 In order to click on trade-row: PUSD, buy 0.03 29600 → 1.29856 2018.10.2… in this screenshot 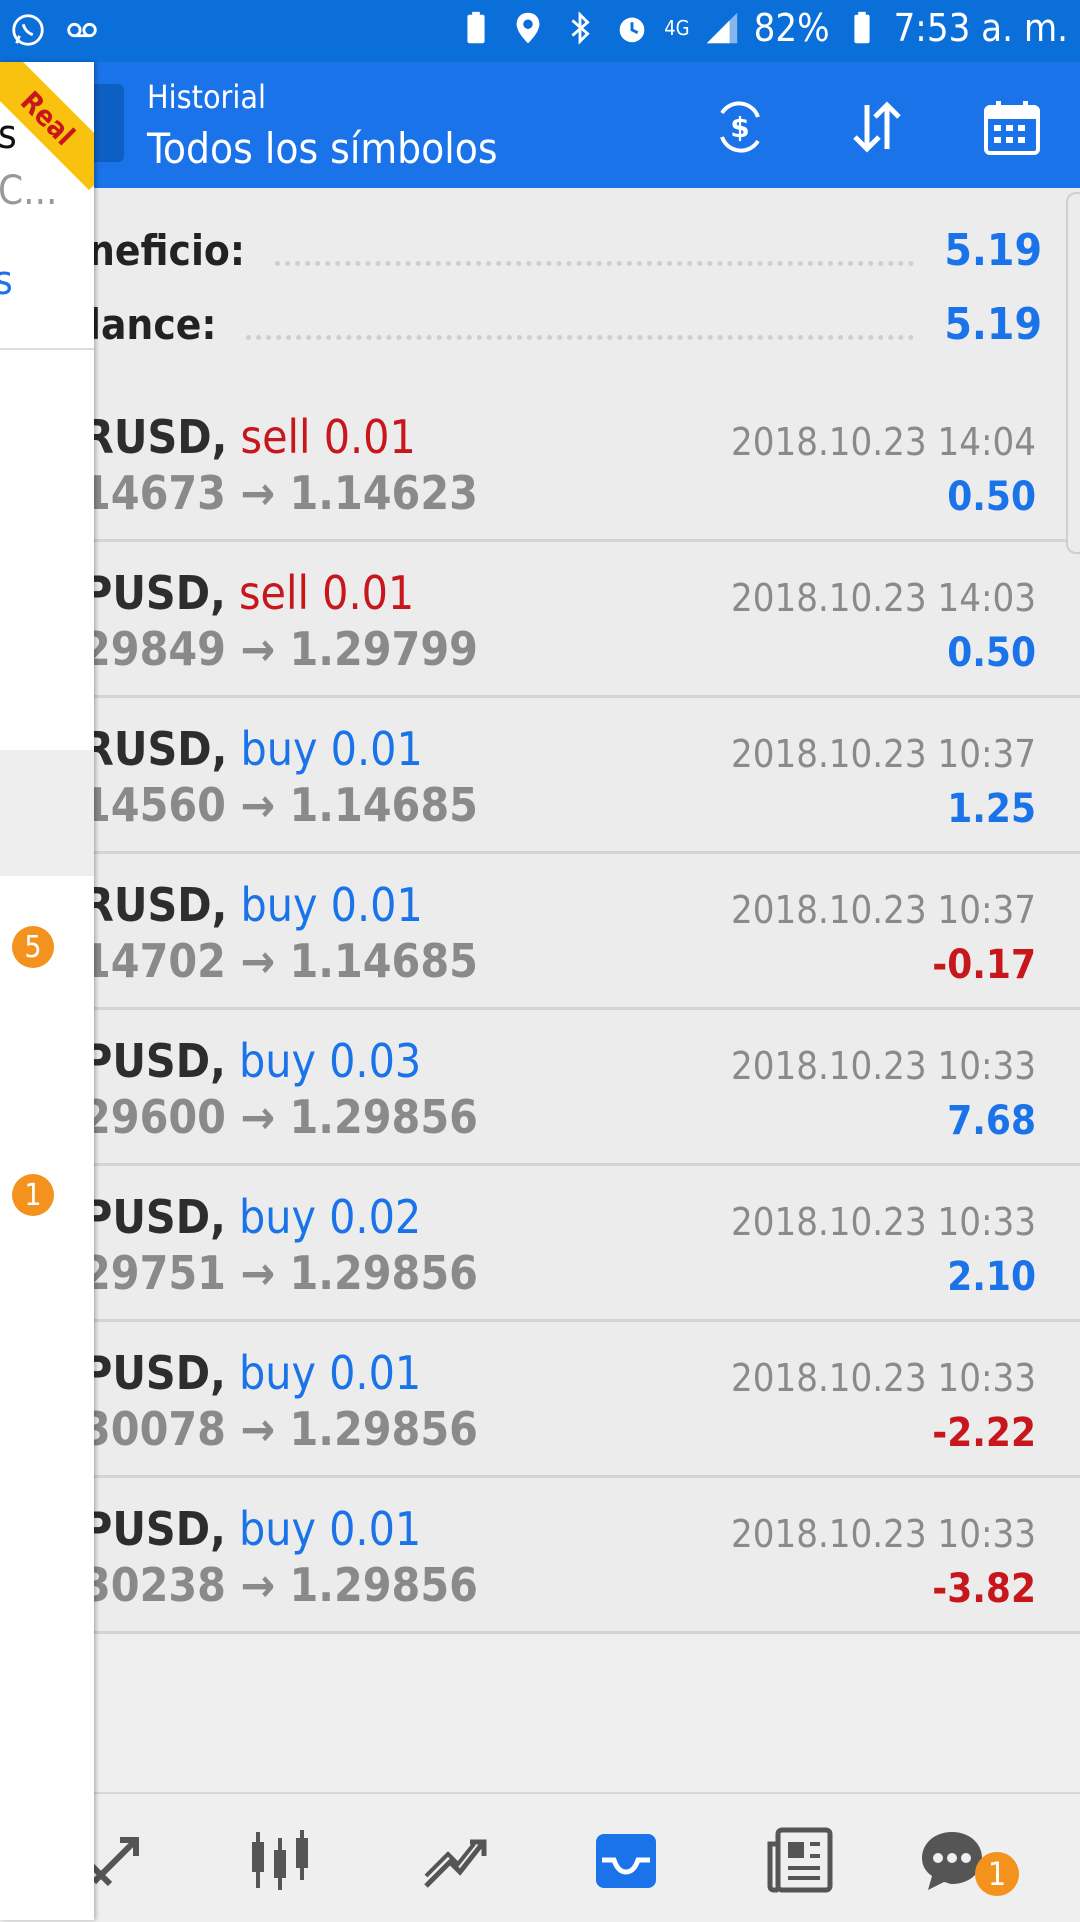, I will do `click(540, 1088)`.